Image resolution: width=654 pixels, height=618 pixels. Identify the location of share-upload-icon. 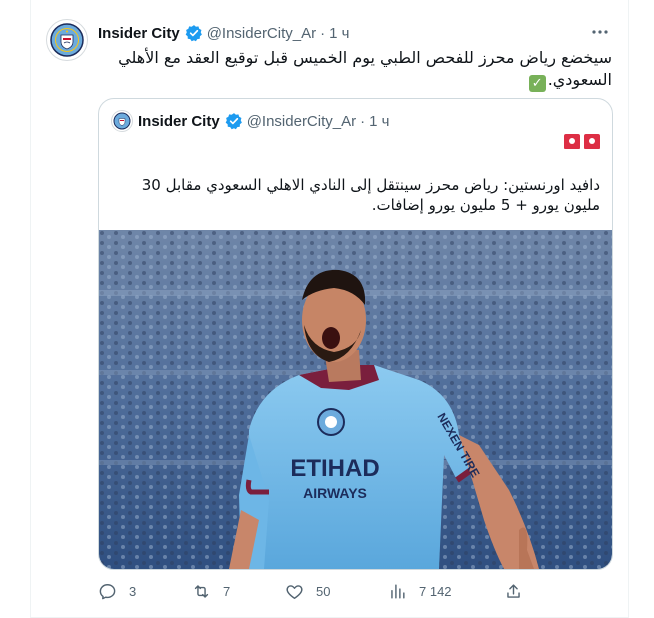
(513, 591).